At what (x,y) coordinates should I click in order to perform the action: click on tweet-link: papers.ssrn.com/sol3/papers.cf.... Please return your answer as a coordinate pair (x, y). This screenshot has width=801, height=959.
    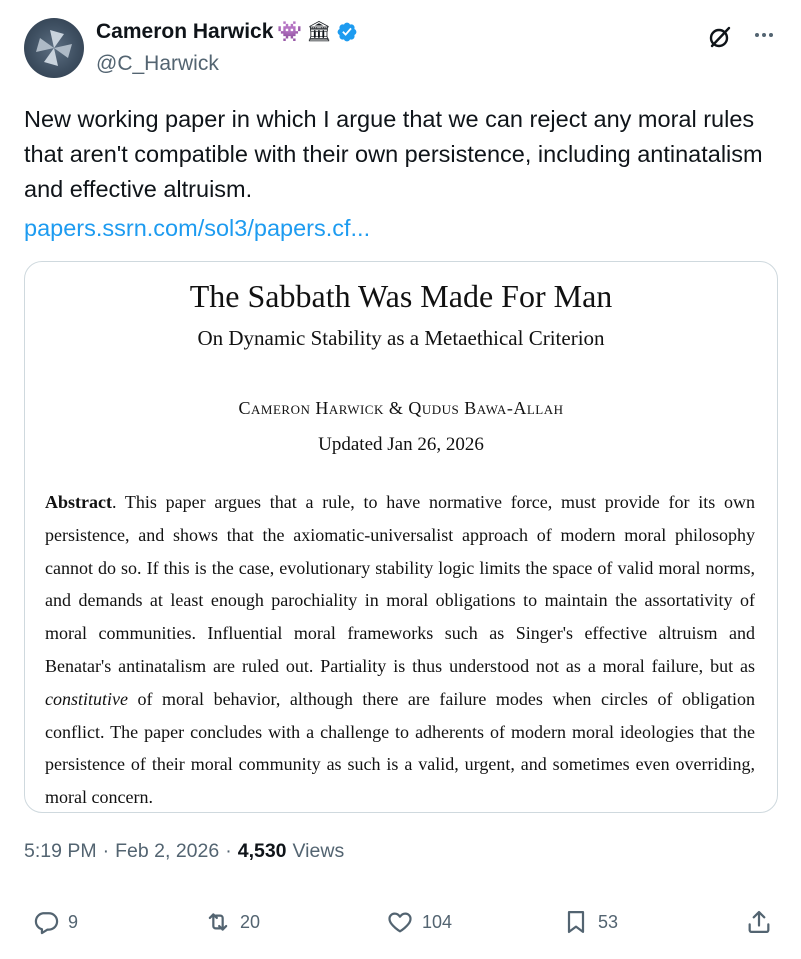
    Looking at the image, I should click on (197, 228).